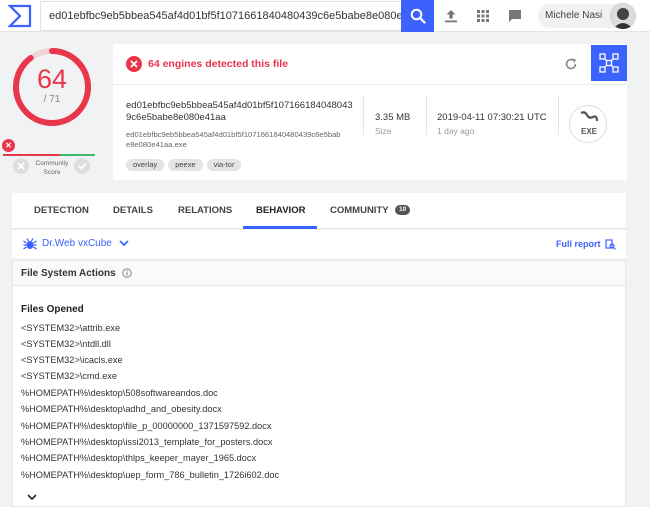 Image resolution: width=650 pixels, height=507 pixels. I want to click on tab-relations: RELATIONS, so click(205, 211).